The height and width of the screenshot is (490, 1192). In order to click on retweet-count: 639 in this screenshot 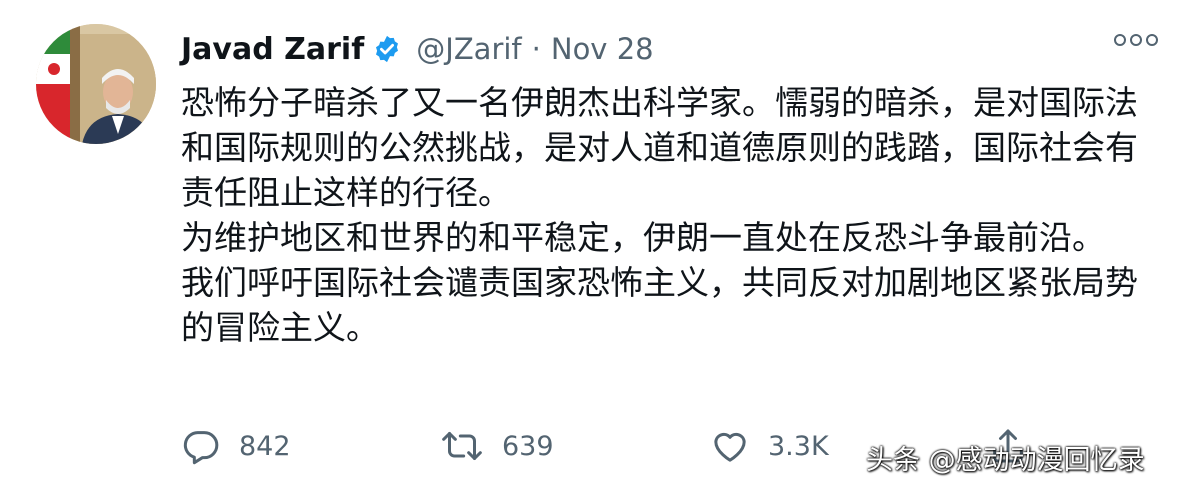, I will do `click(528, 446)`.